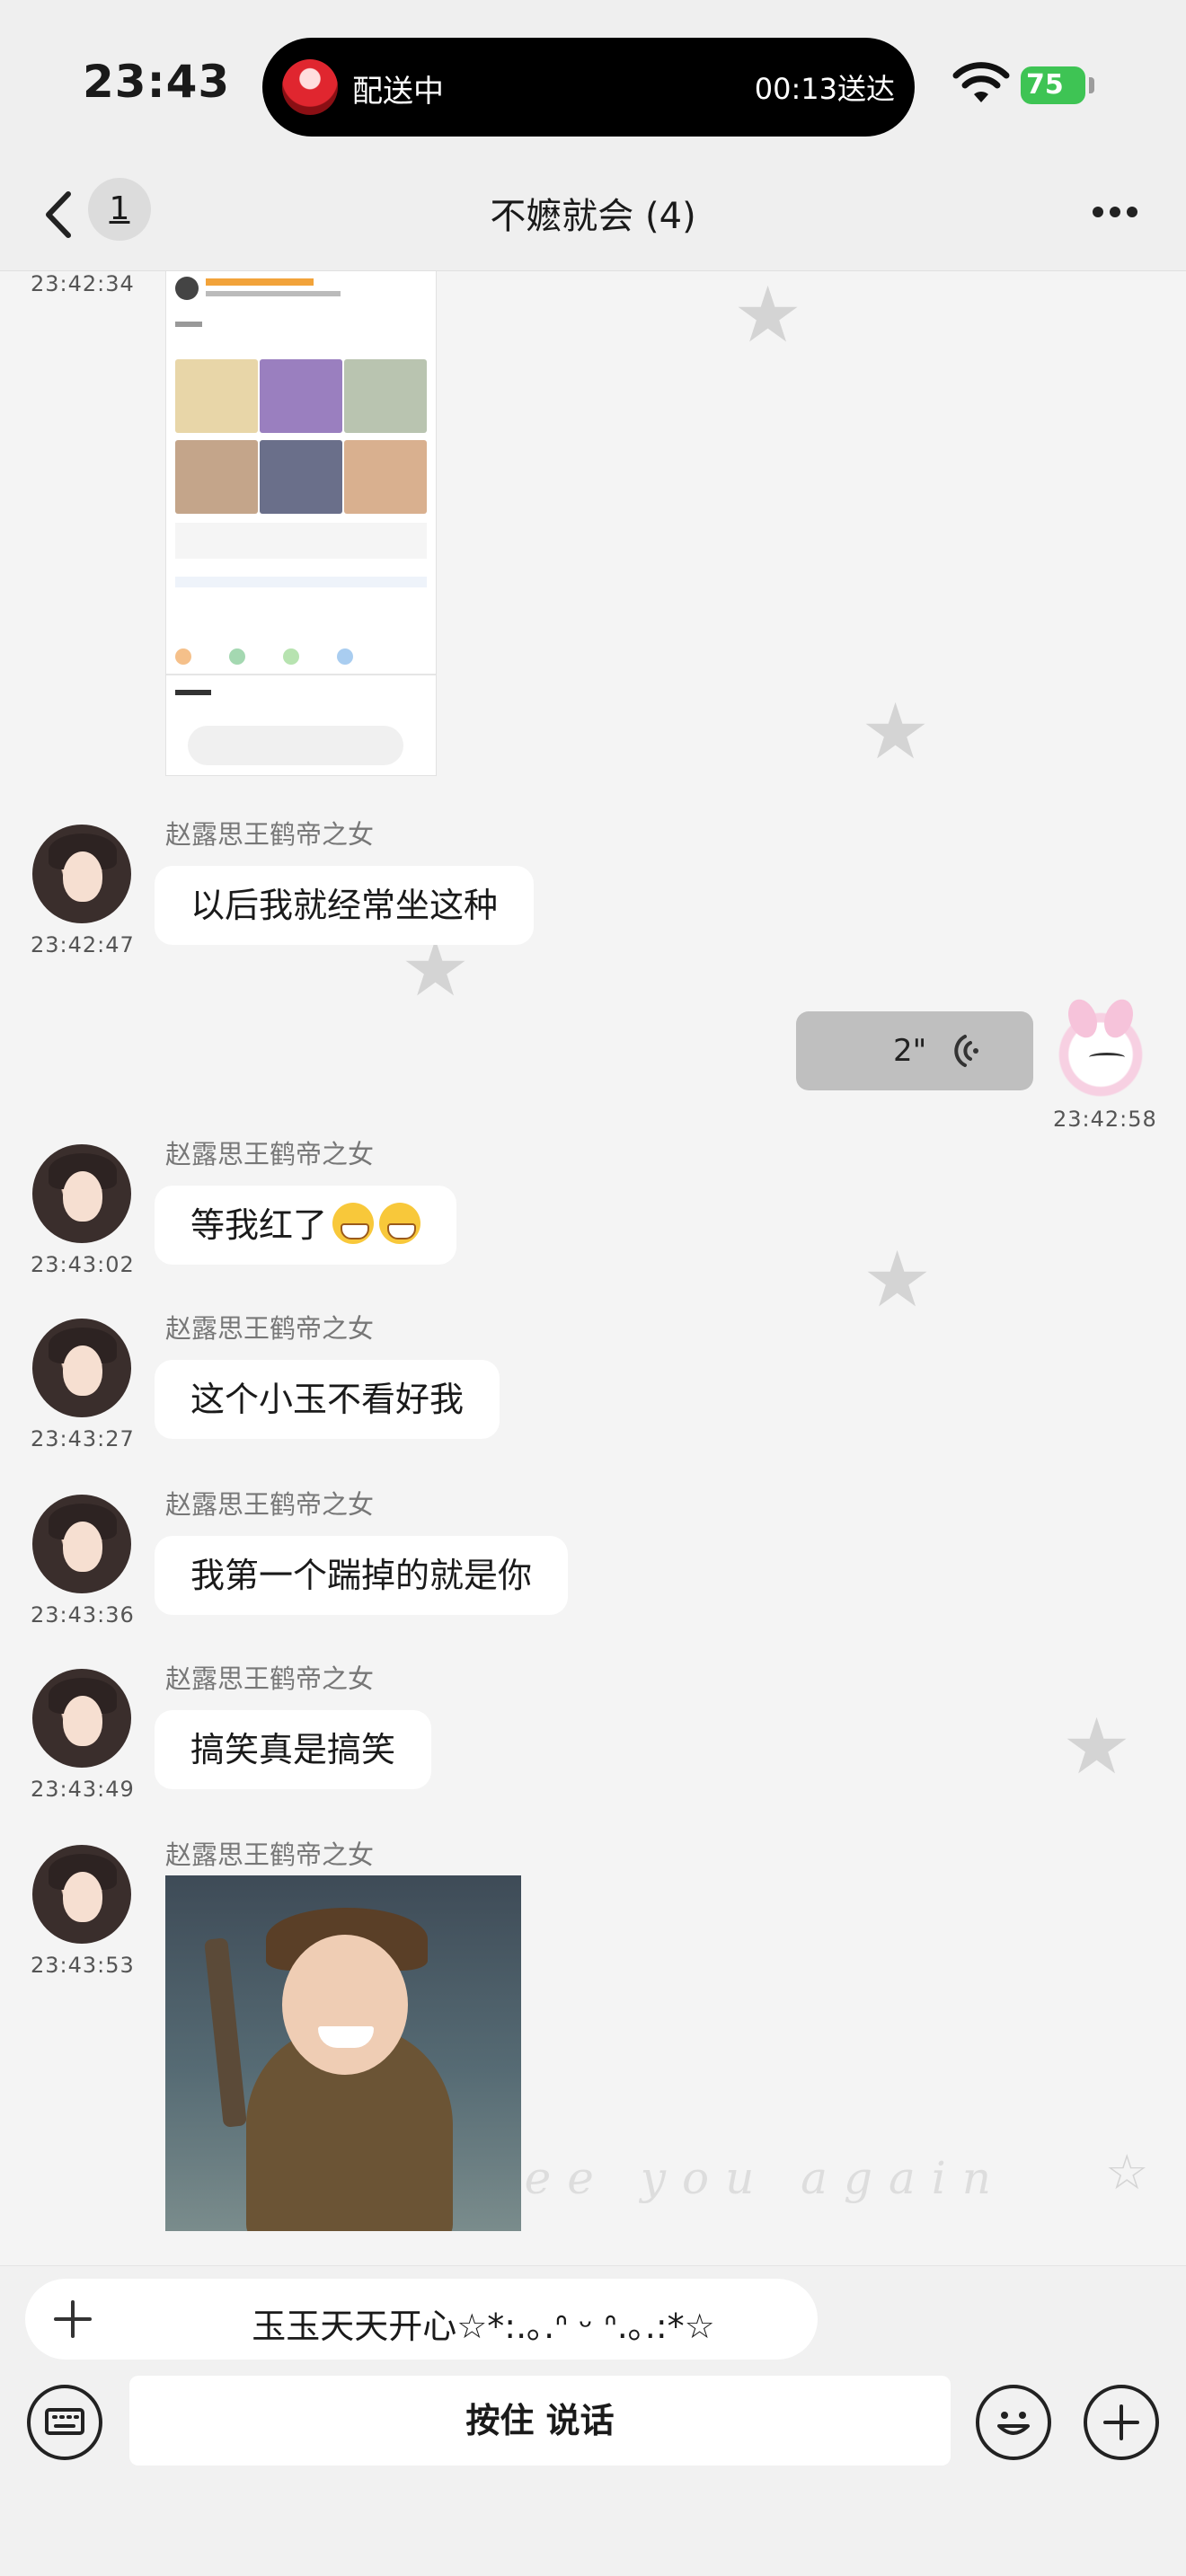 The height and width of the screenshot is (2576, 1186). I want to click on more-options-icon, so click(1115, 210).